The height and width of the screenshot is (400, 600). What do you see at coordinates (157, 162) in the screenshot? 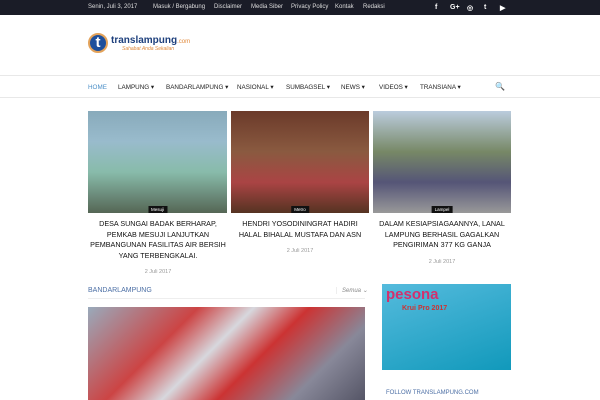
I see `featured-image-1: Mesuji` at bounding box center [157, 162].